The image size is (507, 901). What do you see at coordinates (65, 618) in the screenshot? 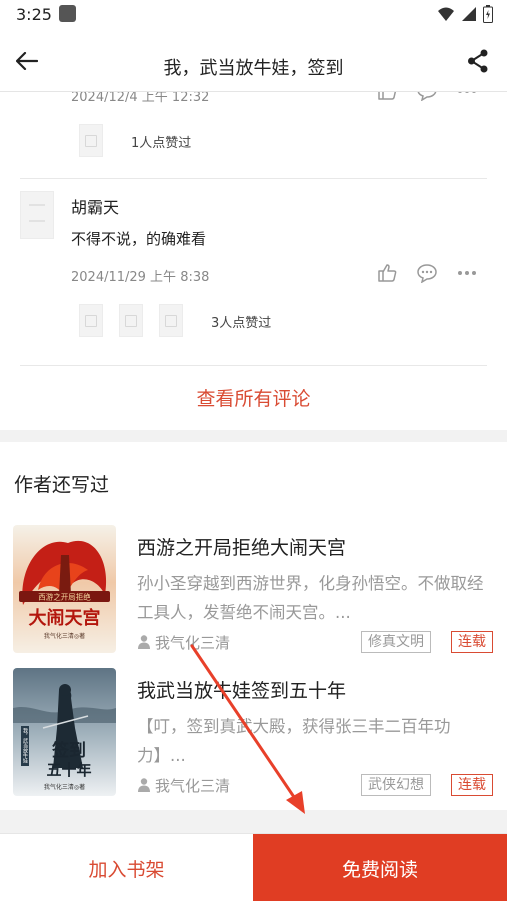
I see `cover-title: 大闹天宫` at bounding box center [65, 618].